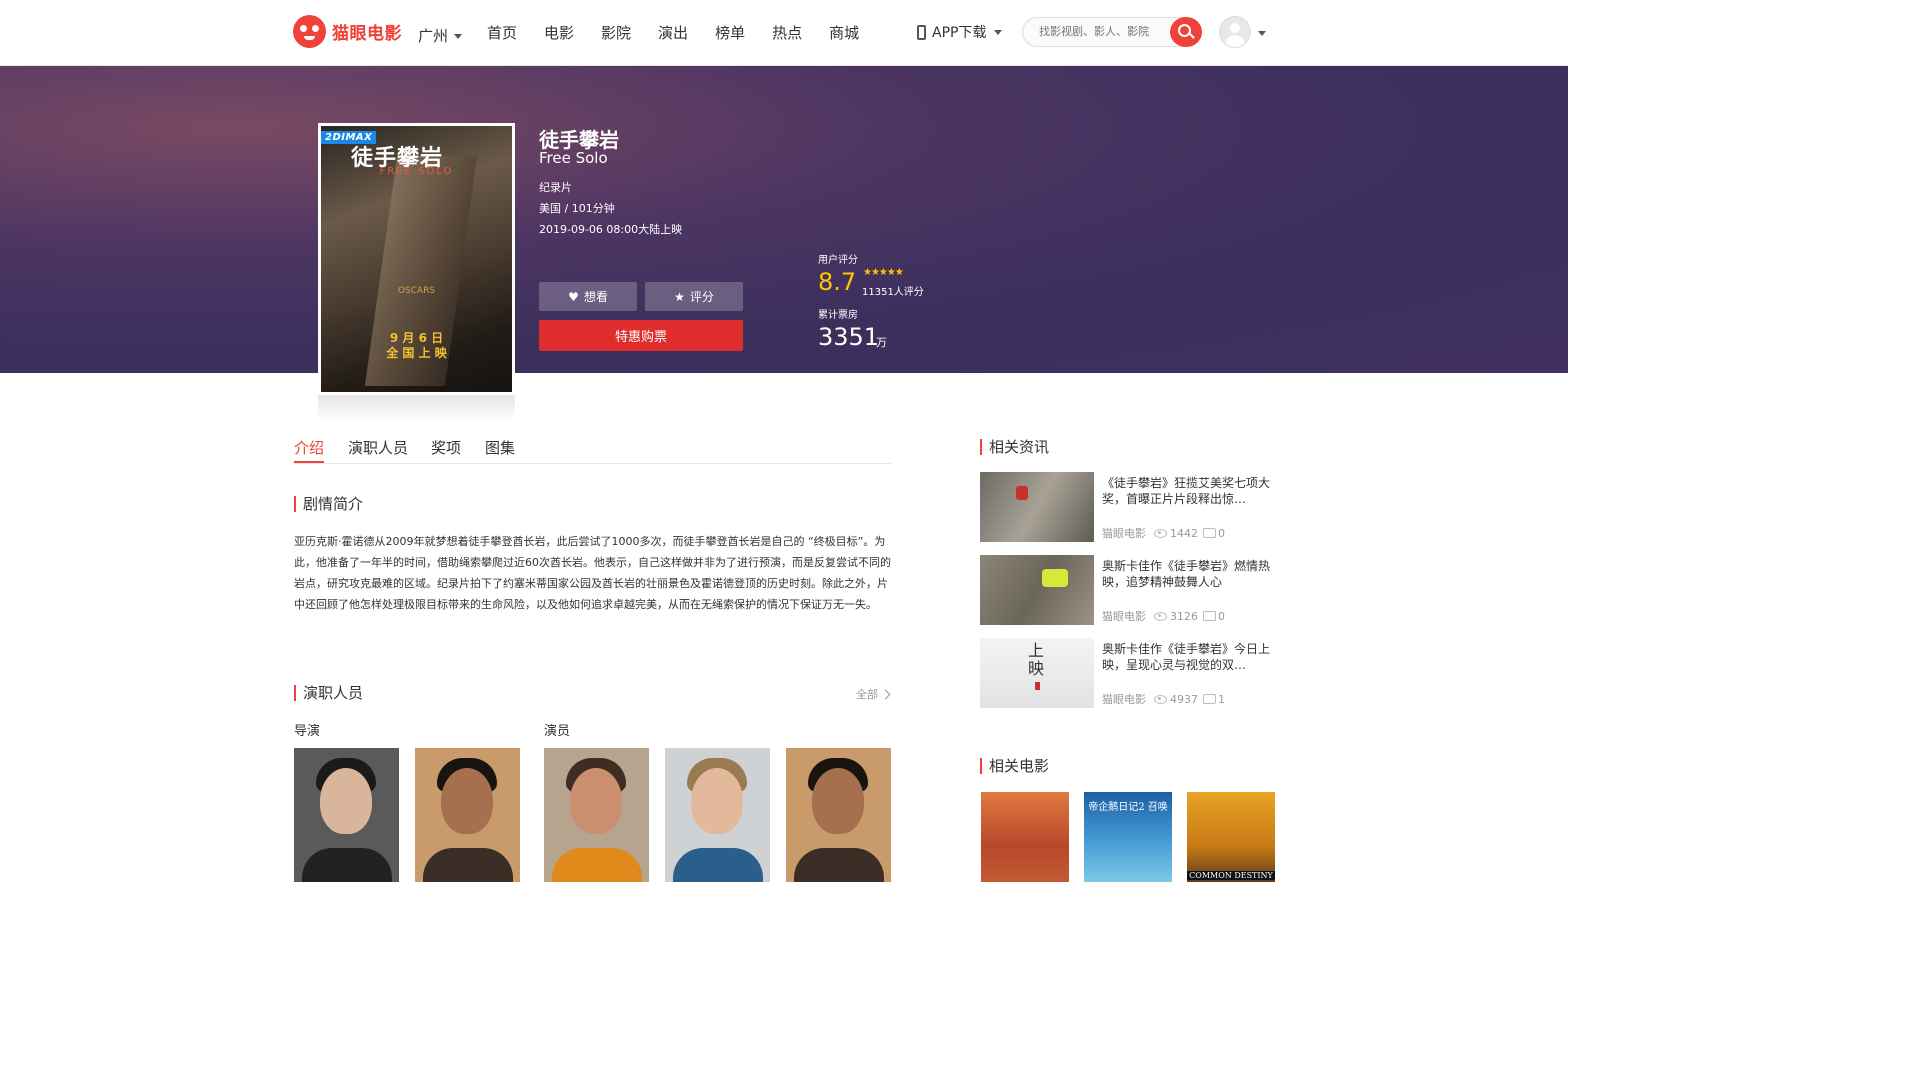  What do you see at coordinates (309, 447) in the screenshot?
I see `tab-intro: 介绍` at bounding box center [309, 447].